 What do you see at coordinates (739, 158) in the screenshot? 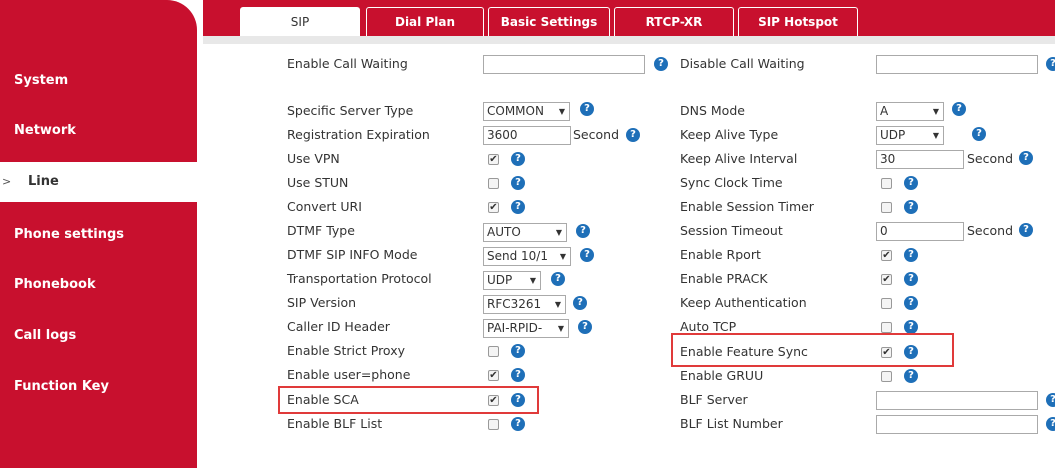
I see `keep-alive-interval-label: Keep Alive Interval` at bounding box center [739, 158].